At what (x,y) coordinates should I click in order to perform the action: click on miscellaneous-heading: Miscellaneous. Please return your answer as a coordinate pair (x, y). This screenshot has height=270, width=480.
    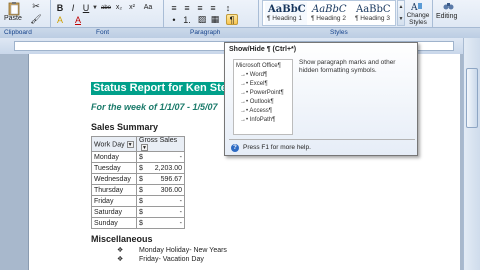
    Looking at the image, I should click on (122, 239).